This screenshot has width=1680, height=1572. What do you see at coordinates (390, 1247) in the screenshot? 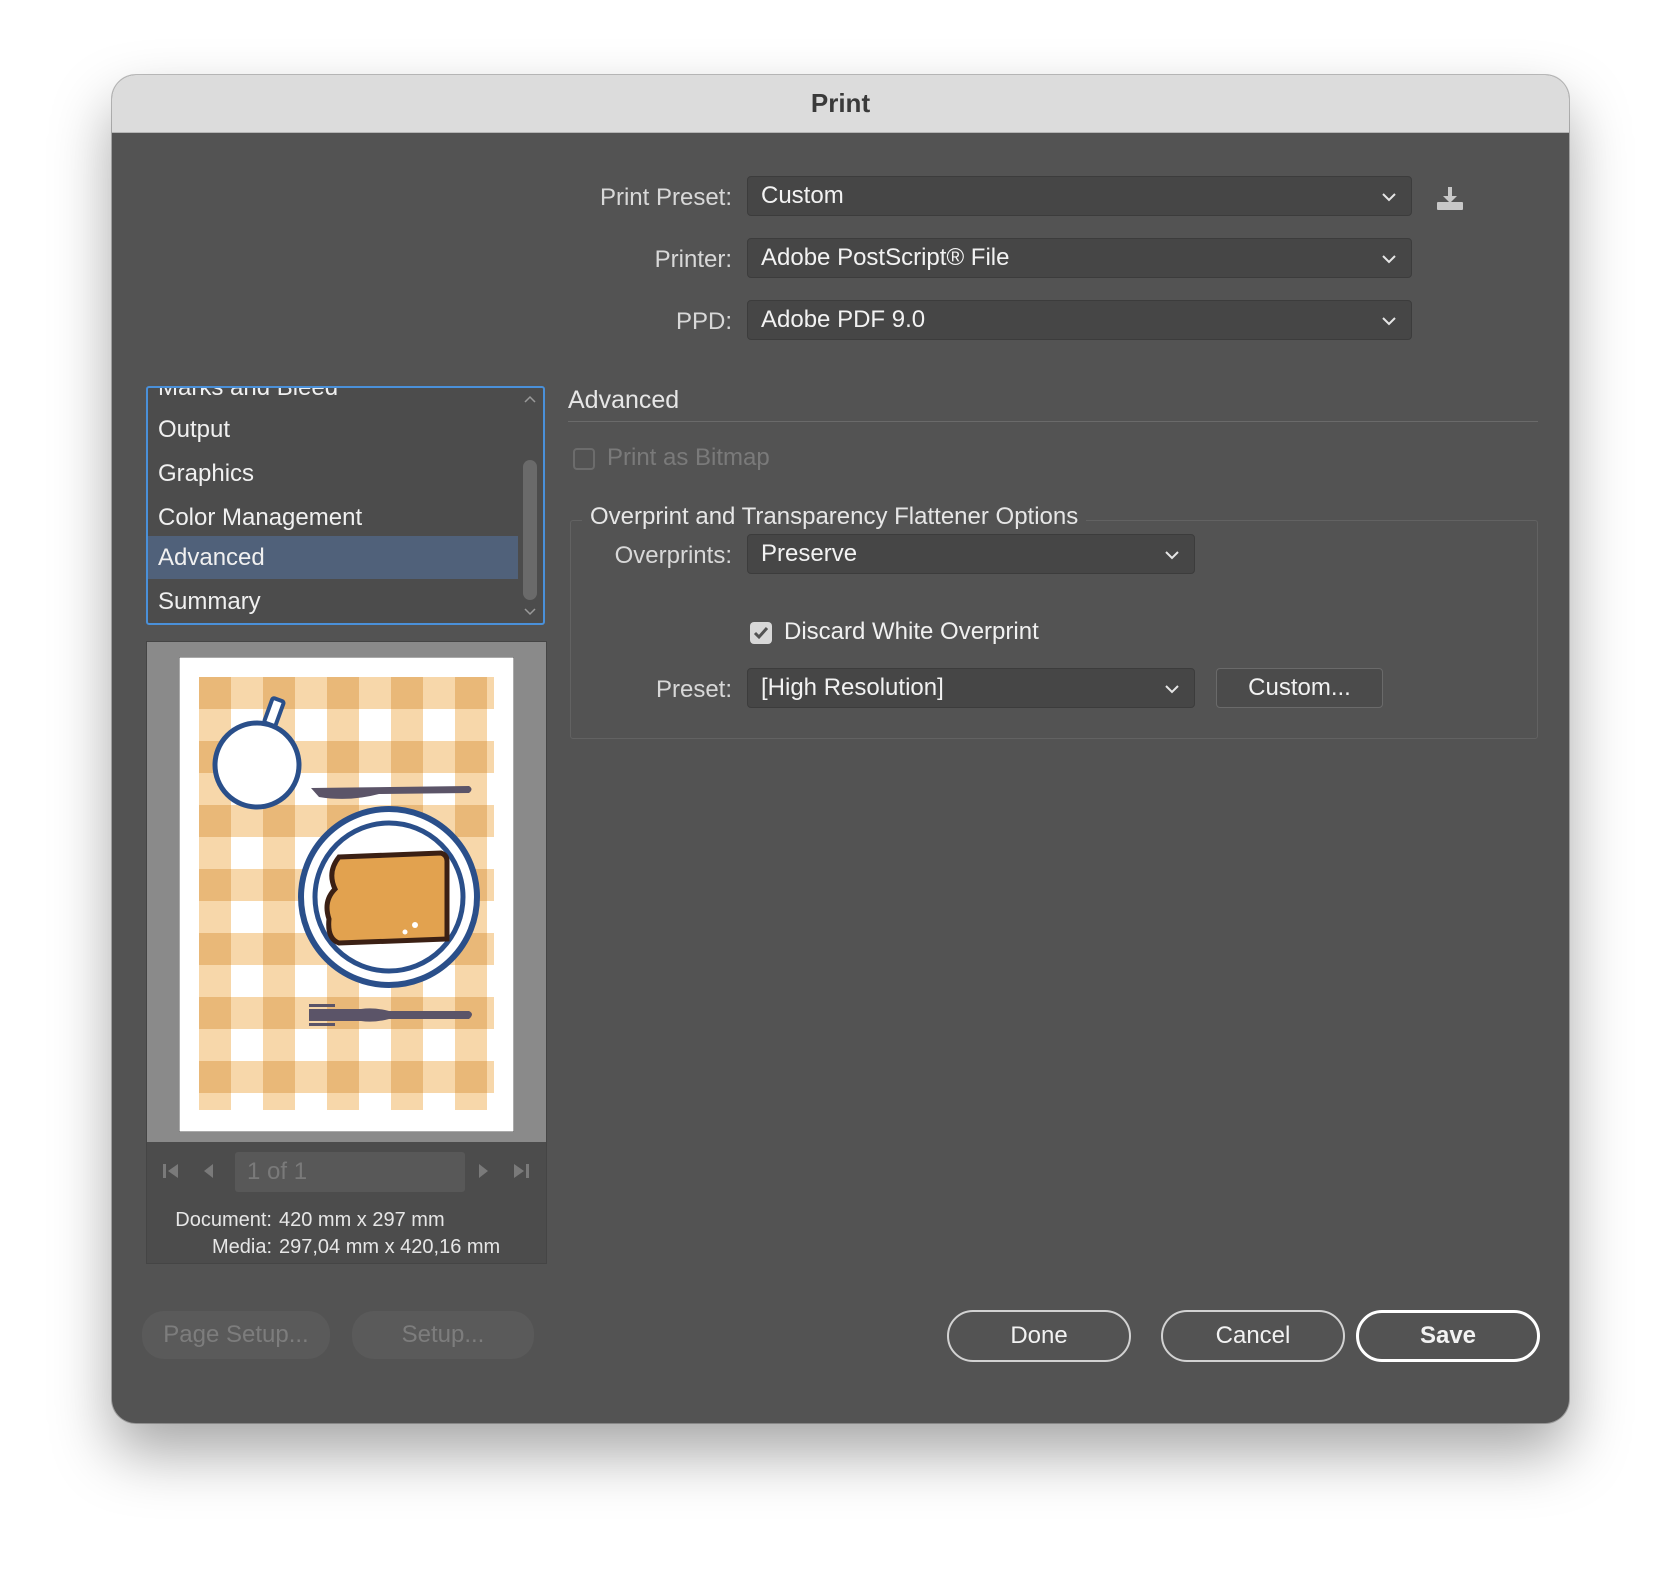
I see `media-size-value: 297,04 mm x 420,16 mm` at bounding box center [390, 1247].